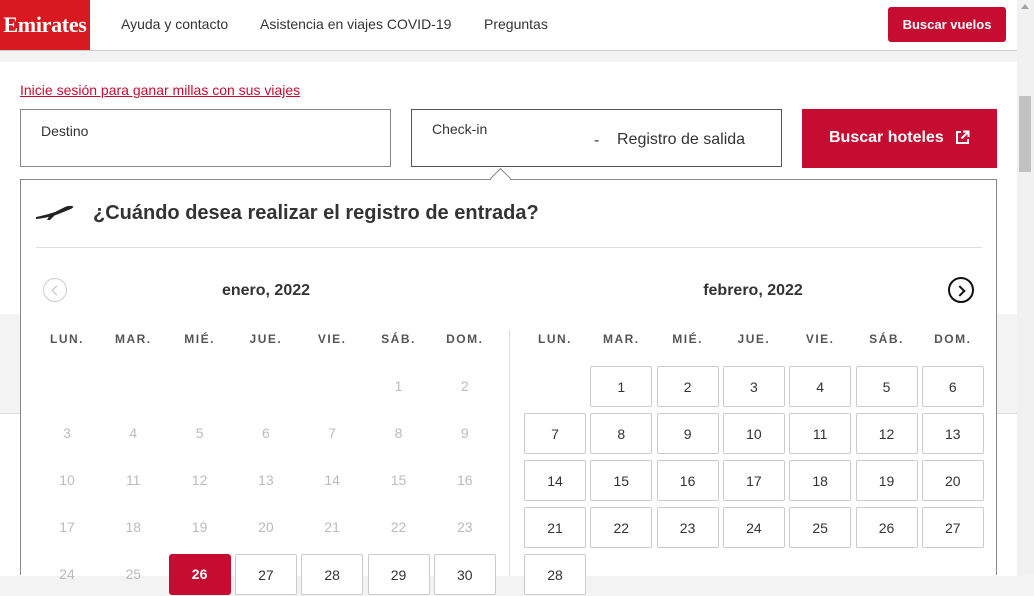 This screenshot has width=1034, height=596. Describe the element at coordinates (45, 25) in the screenshot. I see `emirates-logo: Emirates` at that location.